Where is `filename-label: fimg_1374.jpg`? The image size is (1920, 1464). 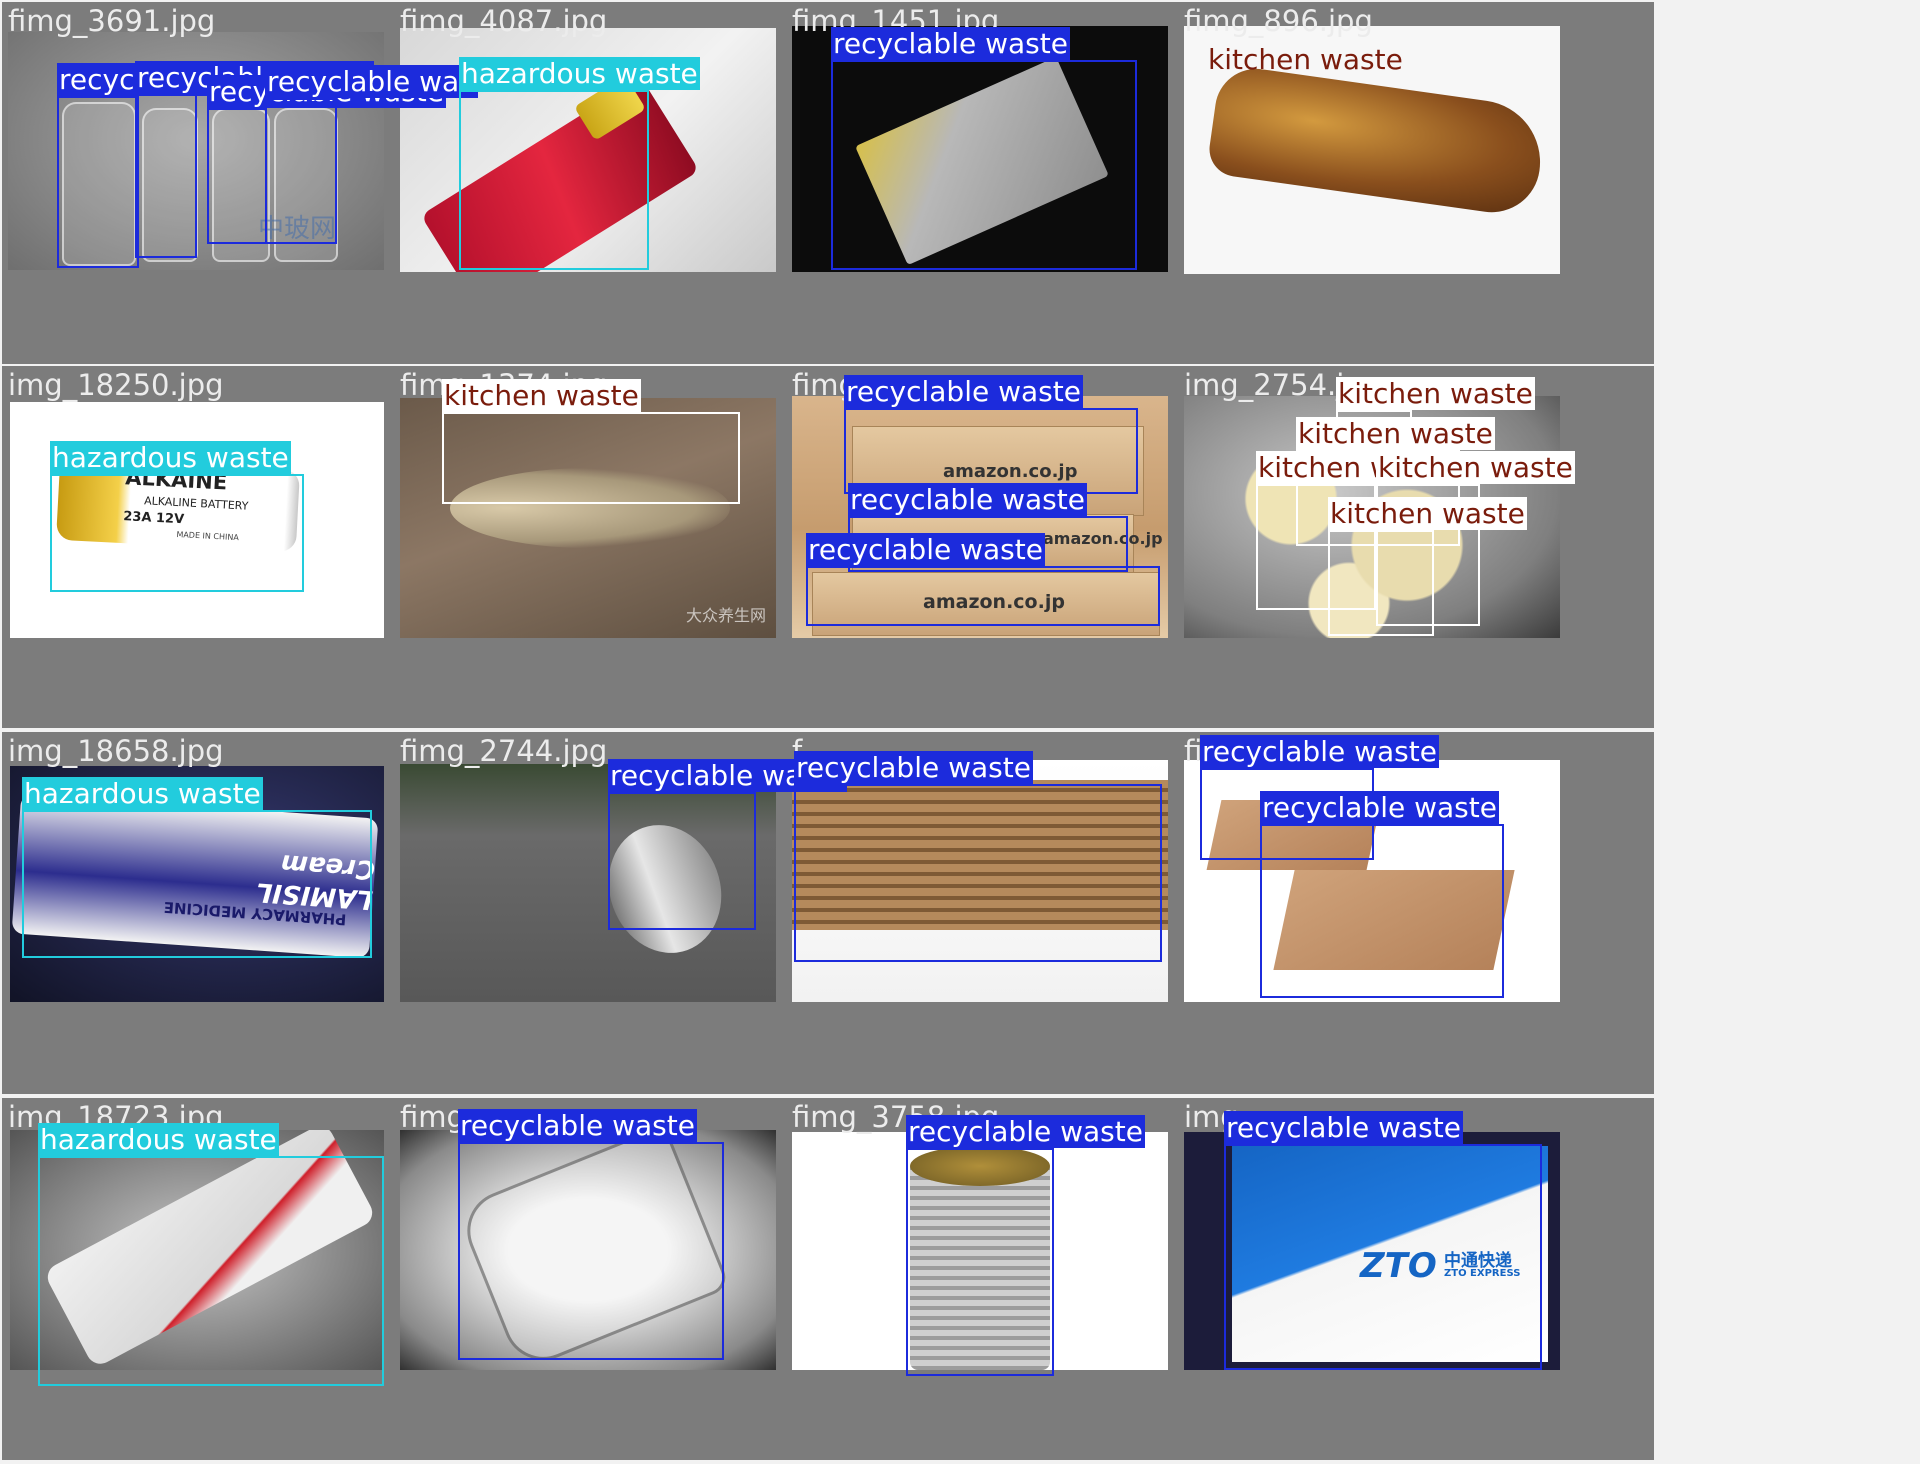
filename-label: fimg_1374.jpg is located at coordinates (504, 385).